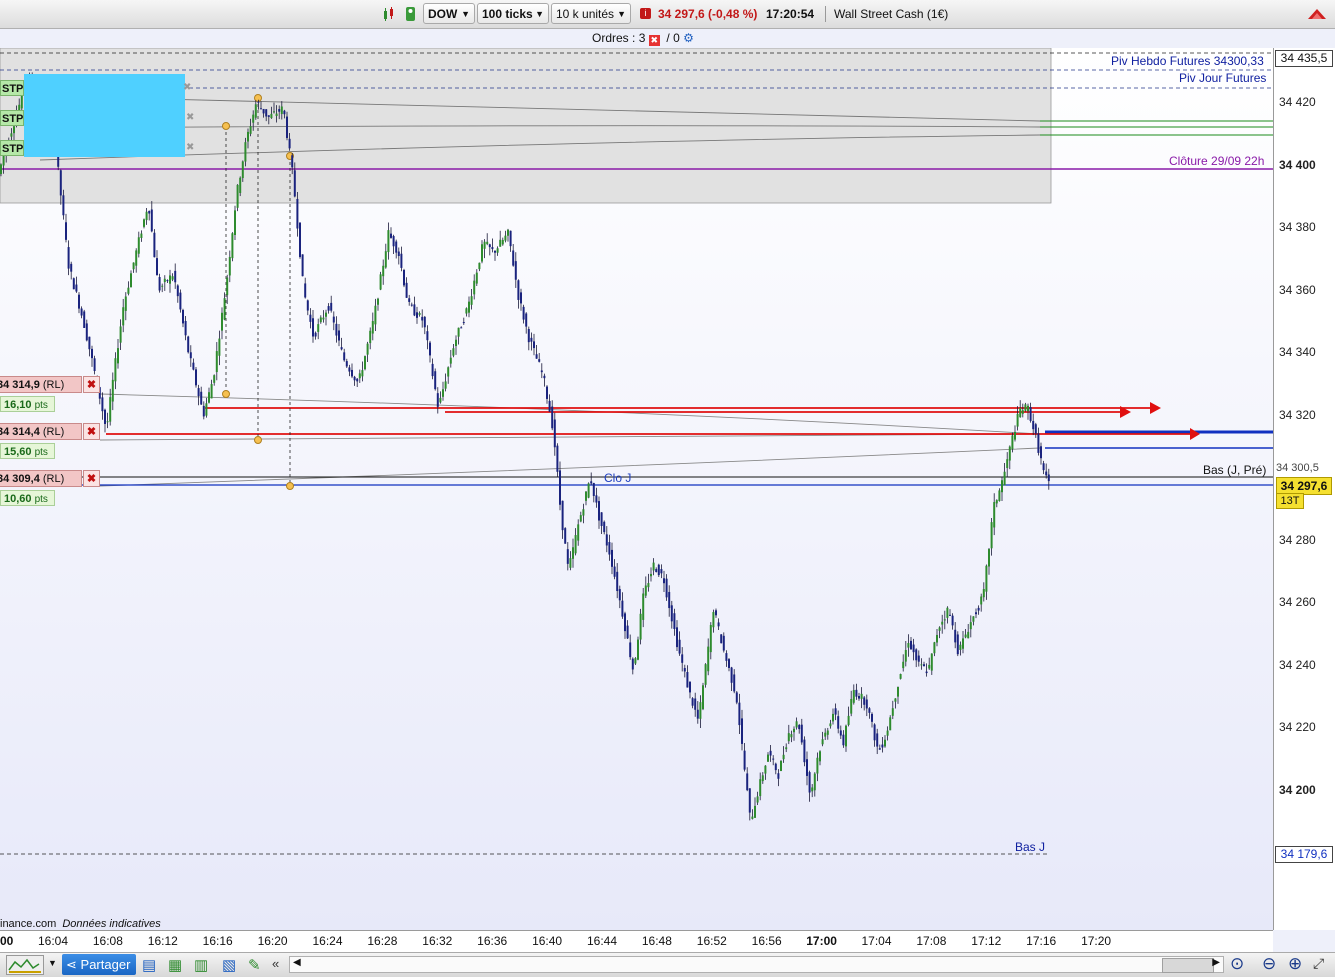 This screenshot has width=1335, height=977. Describe the element at coordinates (1188, 965) in the screenshot. I see `scroll-thumb` at that location.